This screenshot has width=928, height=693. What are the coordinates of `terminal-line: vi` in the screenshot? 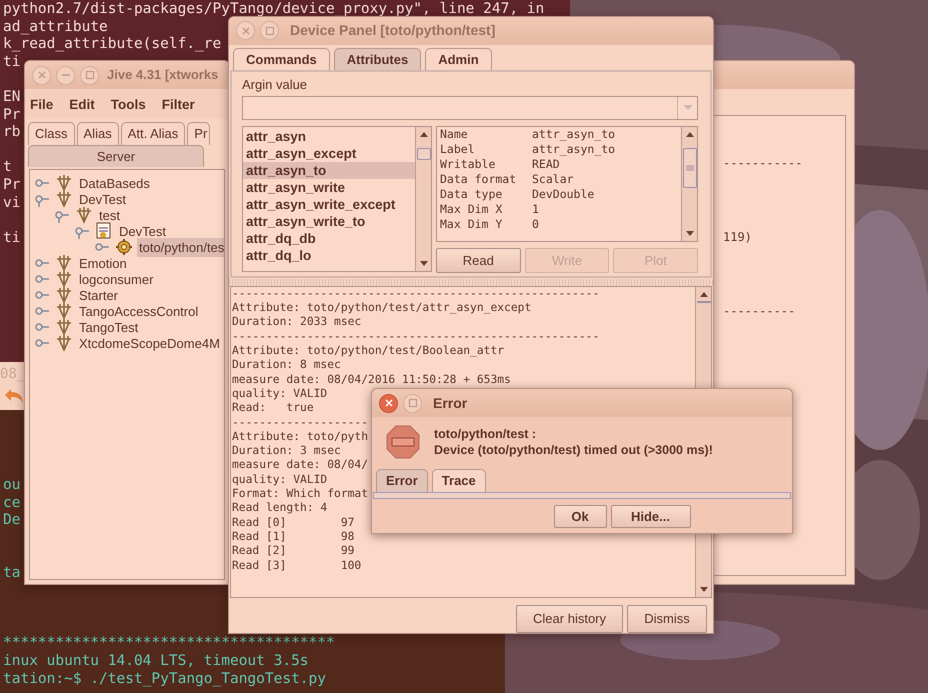 It's located at (11, 203).